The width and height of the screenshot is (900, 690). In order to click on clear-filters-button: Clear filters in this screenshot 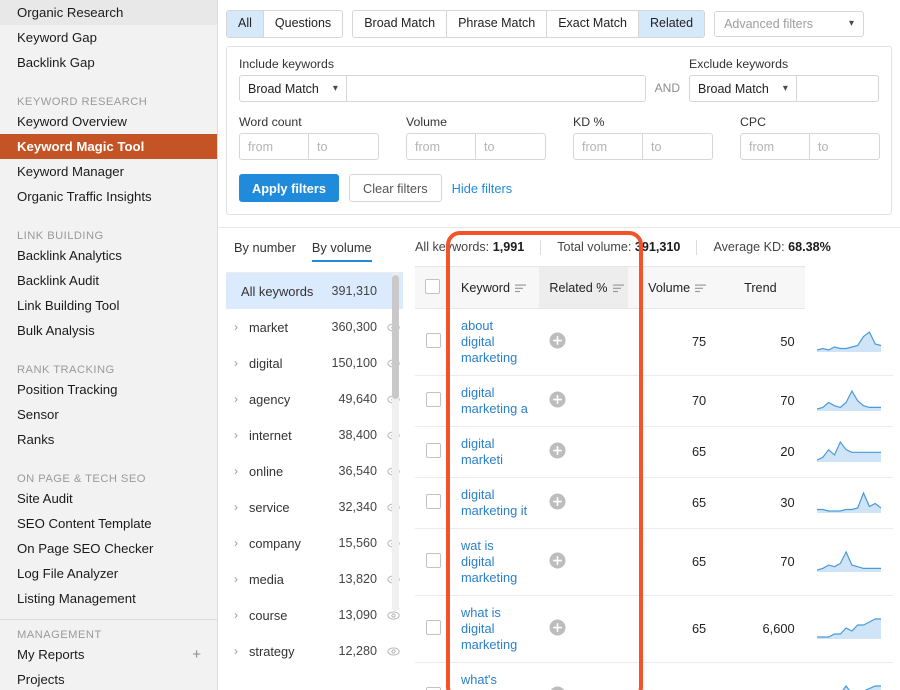, I will do `click(395, 188)`.